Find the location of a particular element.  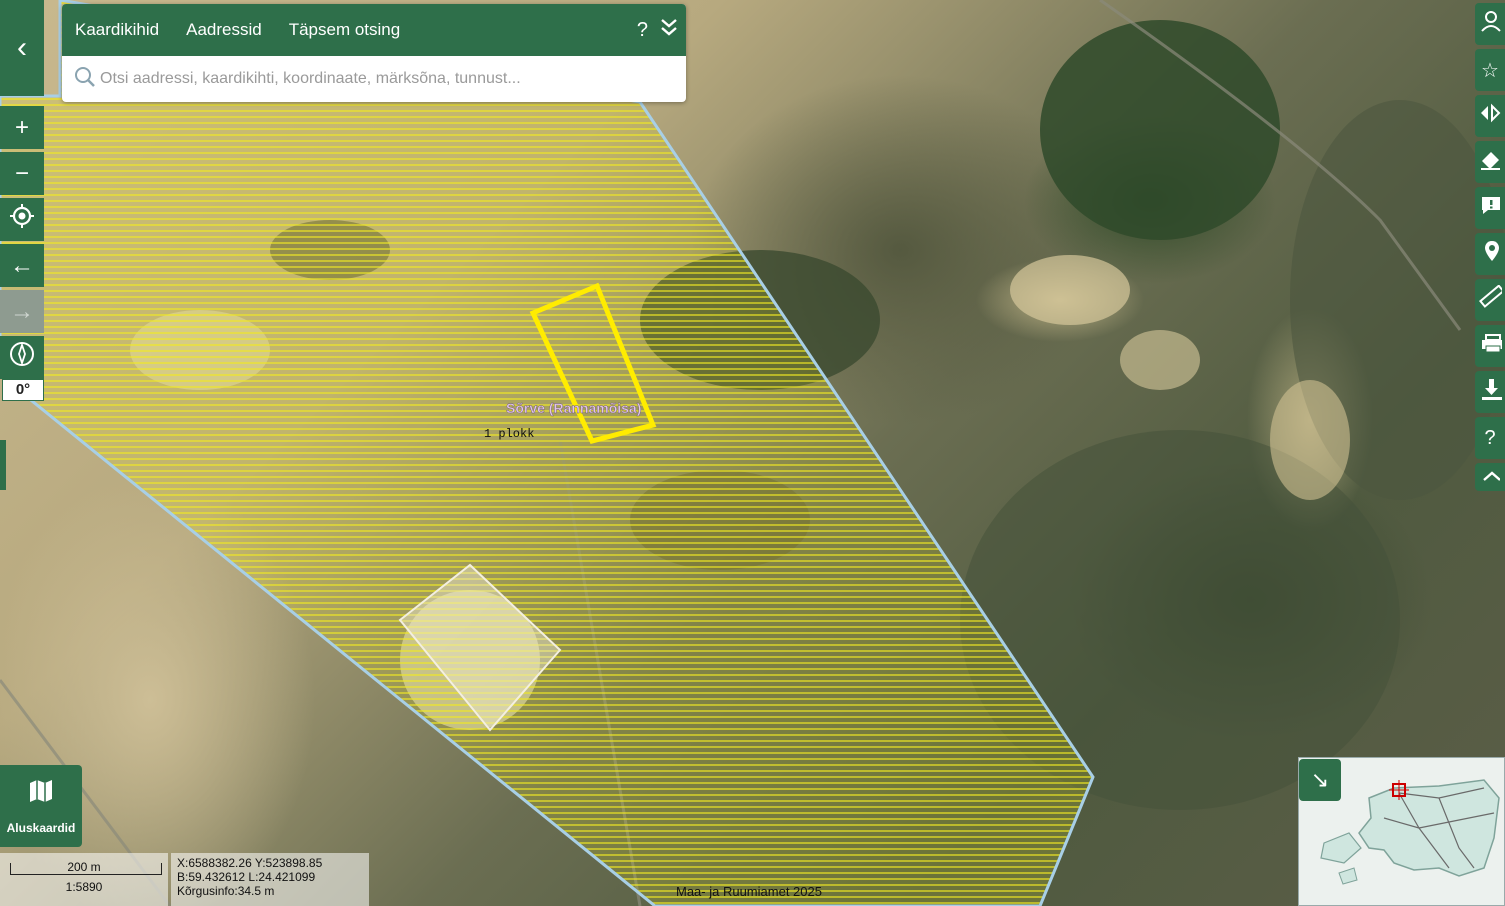

feedback-icon is located at coordinates (1490, 208).